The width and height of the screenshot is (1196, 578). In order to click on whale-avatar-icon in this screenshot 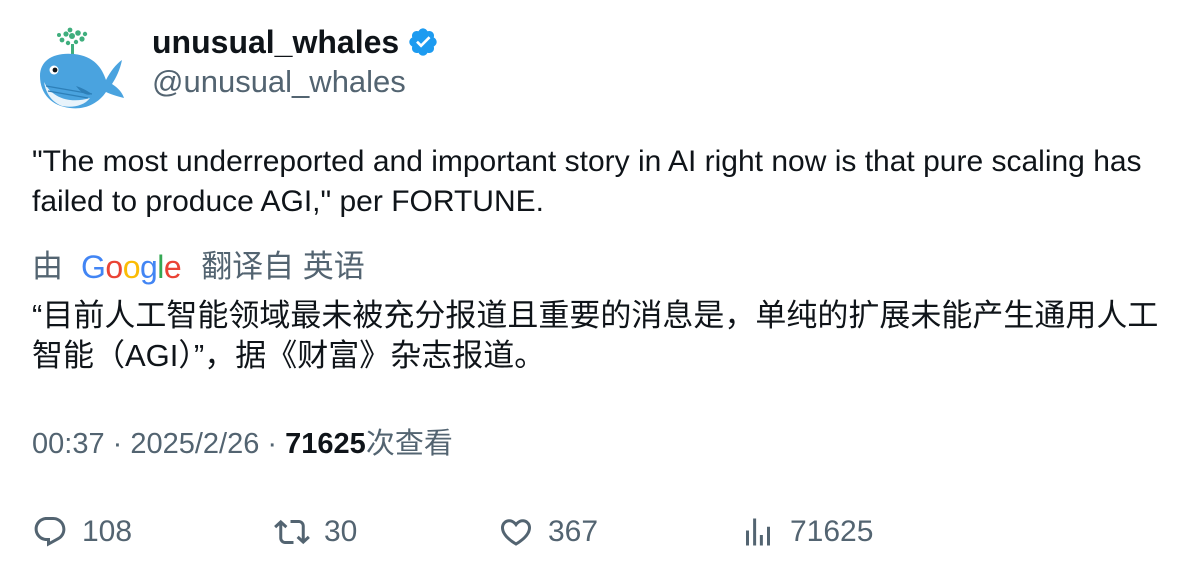, I will do `click(82, 68)`.